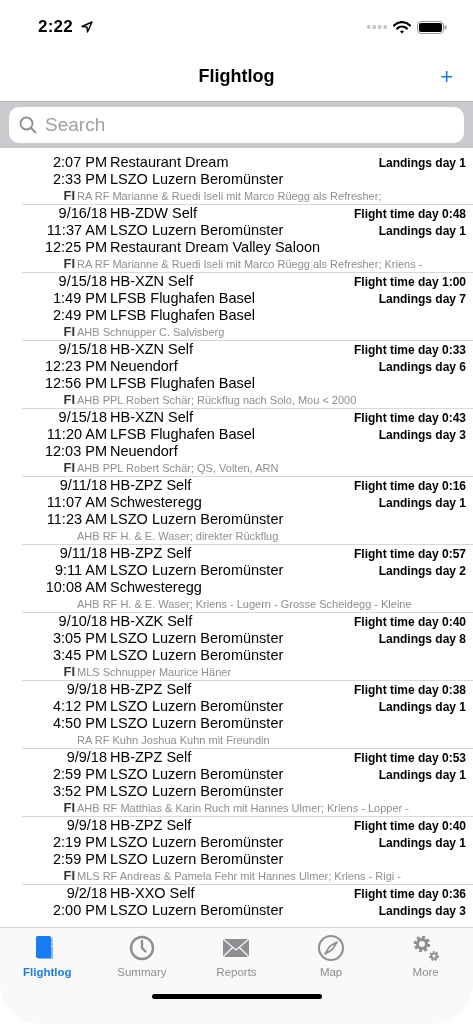  Describe the element at coordinates (79, 723) in the screenshot. I see `time-label: 4:50 PM` at that location.